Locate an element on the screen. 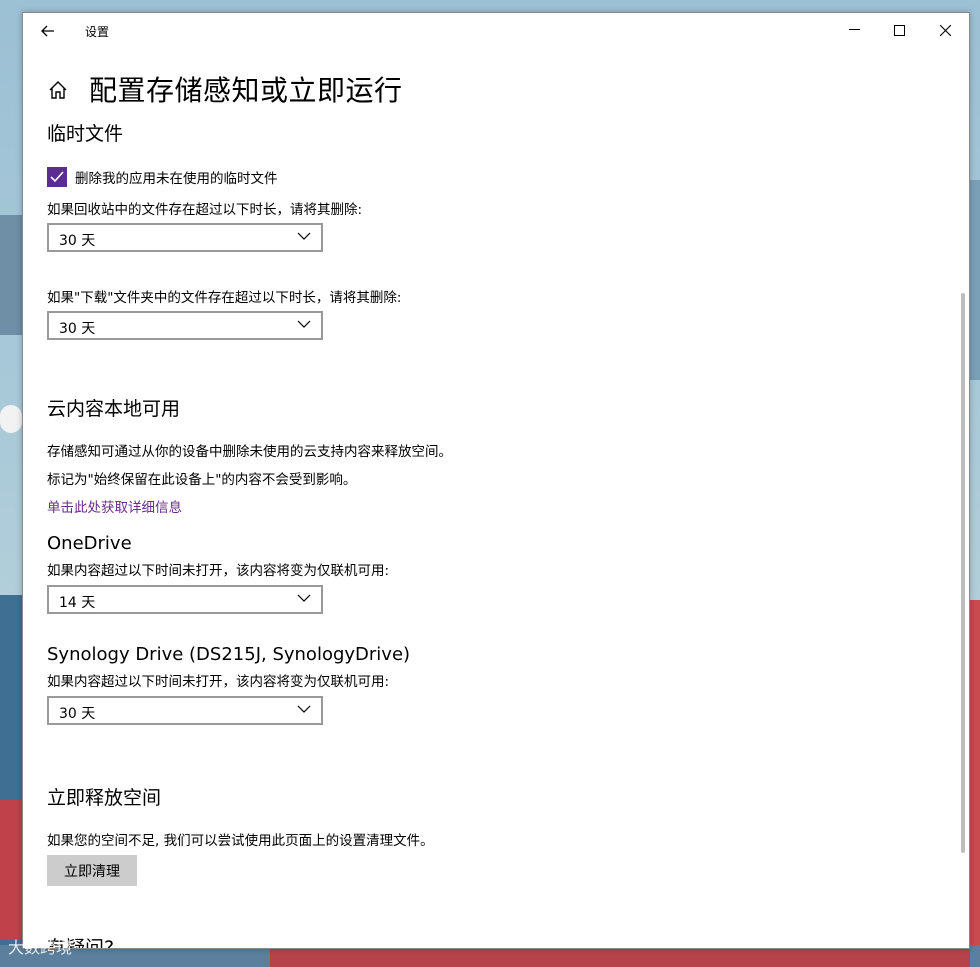  clean-now-button: 立即清理 is located at coordinates (92, 870).